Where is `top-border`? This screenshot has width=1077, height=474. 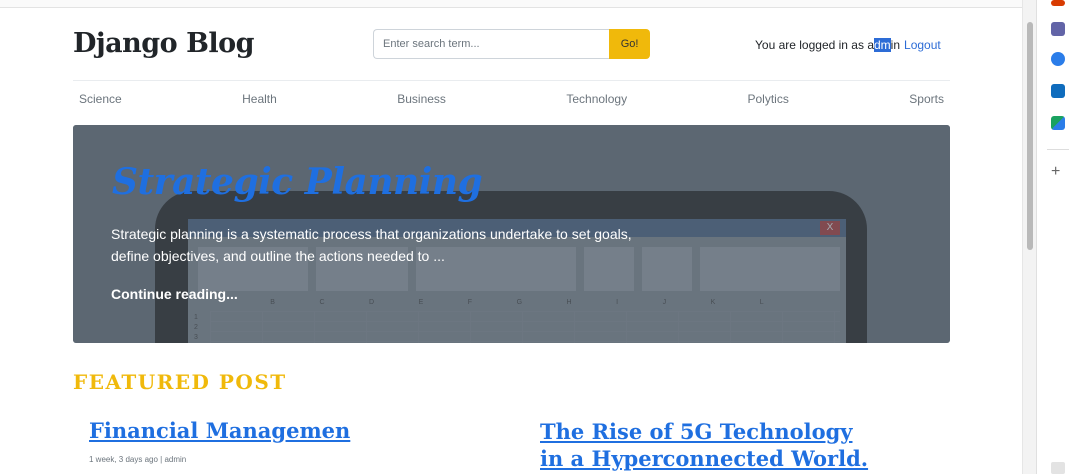 top-border is located at coordinates (511, 4).